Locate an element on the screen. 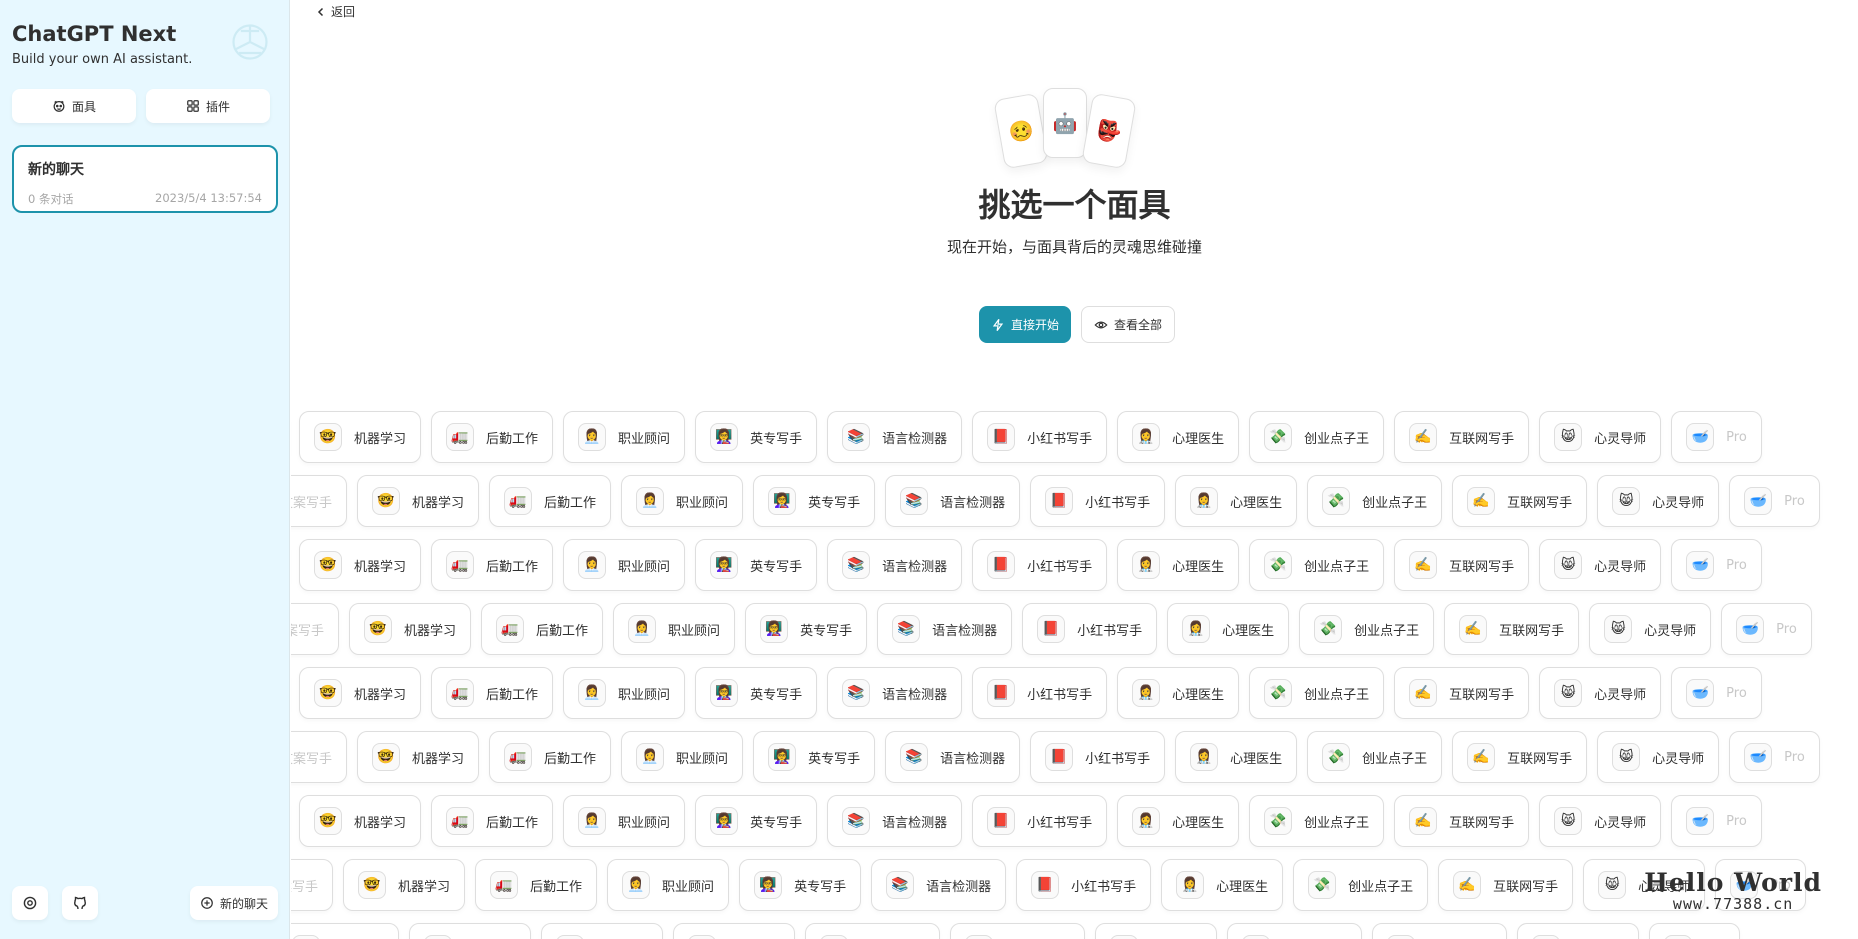 The width and height of the screenshot is (1858, 939). start-directly-button: 直接开始 is located at coordinates (1025, 324).